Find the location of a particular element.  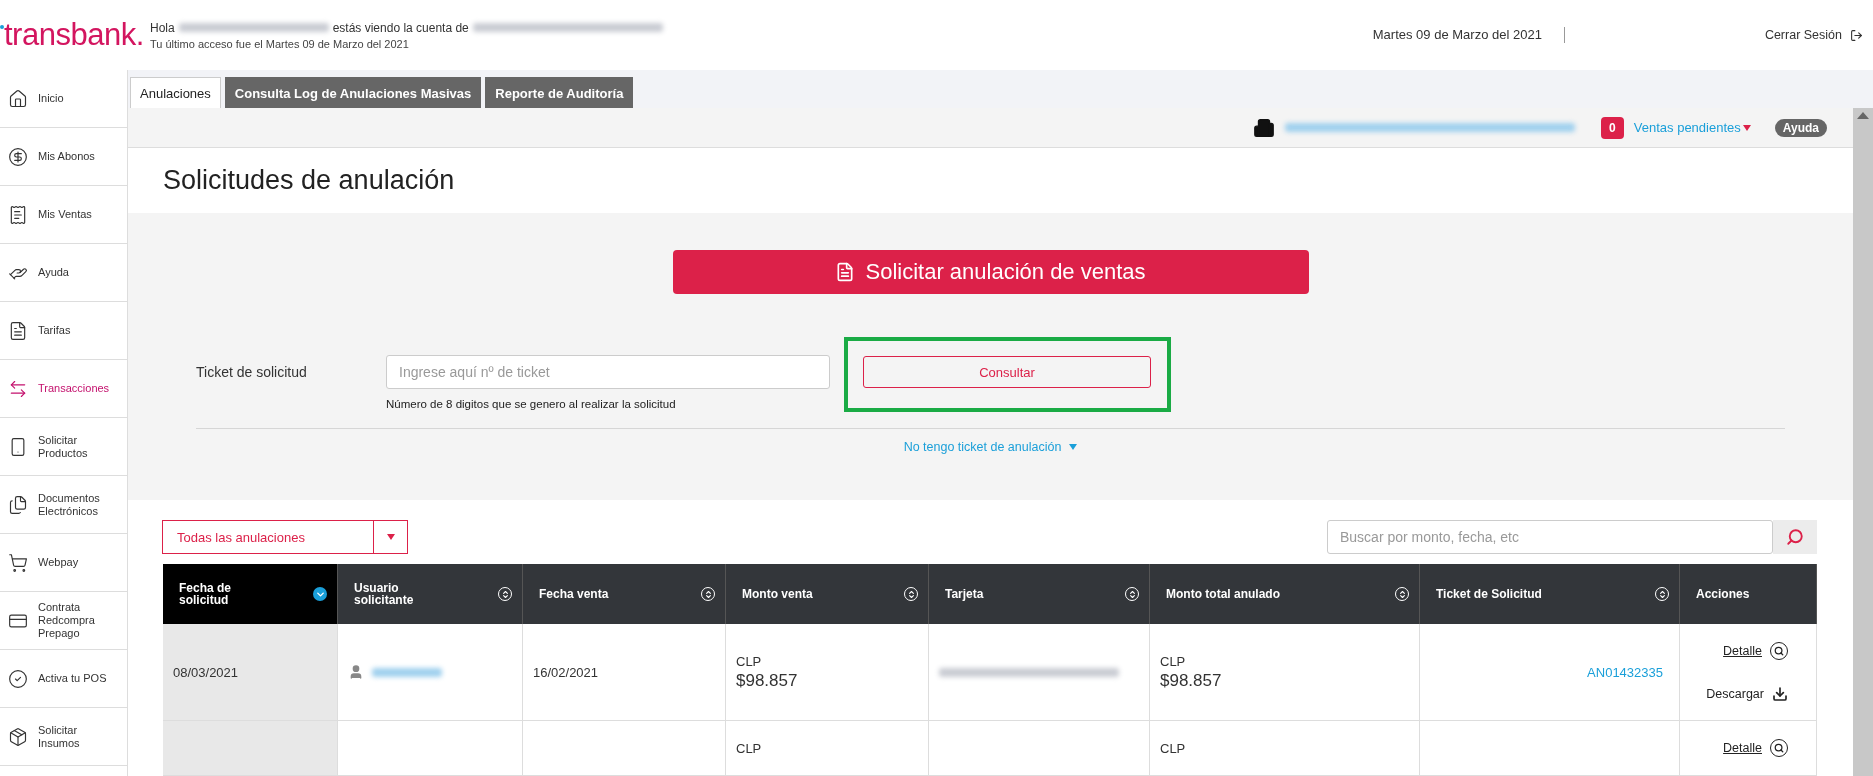

greeting-text: estás viendo la cuenta de is located at coordinates (400, 27).